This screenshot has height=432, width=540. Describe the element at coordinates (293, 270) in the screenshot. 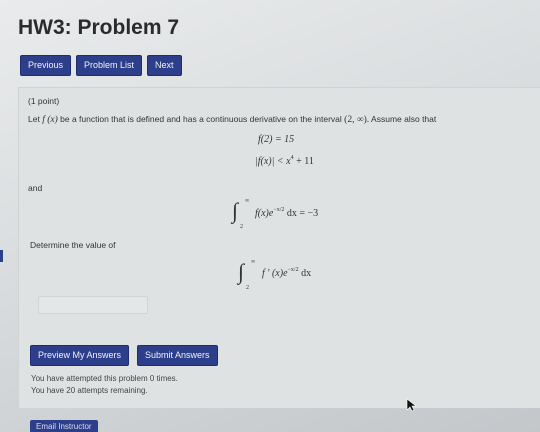

I see `integral2-exponent: −x/2` at that location.